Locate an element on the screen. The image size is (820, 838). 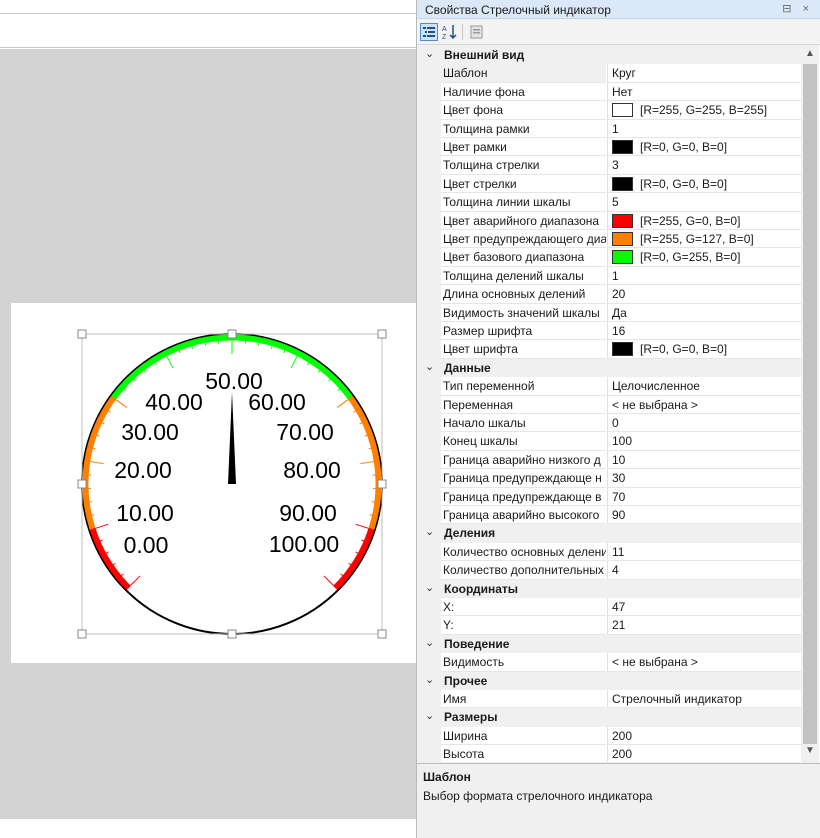
property-row: Видимость < не выбрана > is located at coordinates (609, 662).